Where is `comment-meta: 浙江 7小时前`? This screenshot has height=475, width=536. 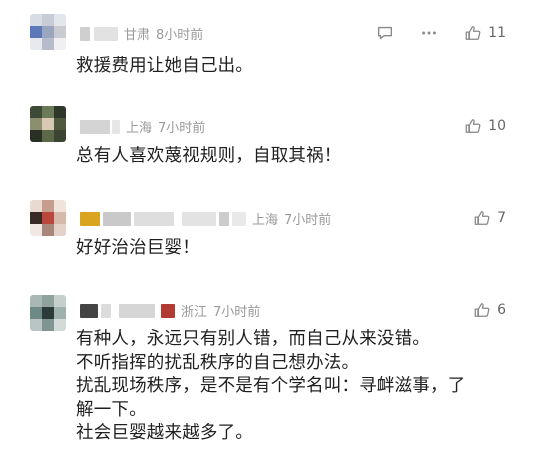
comment-meta: 浙江 7小时前 is located at coordinates (170, 310).